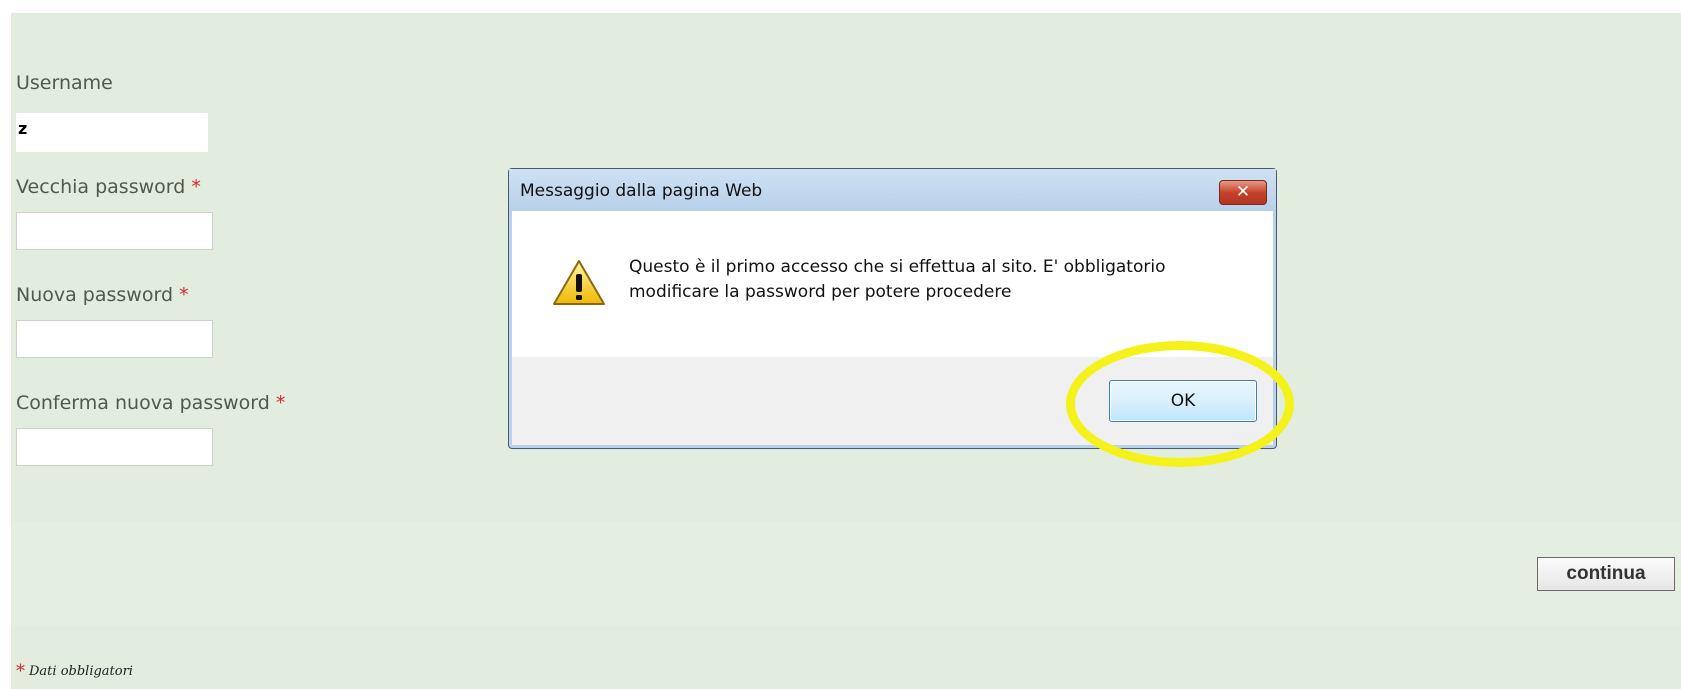 The image size is (1681, 689). I want to click on required-footnote: * Dati obbligatori, so click(74, 671).